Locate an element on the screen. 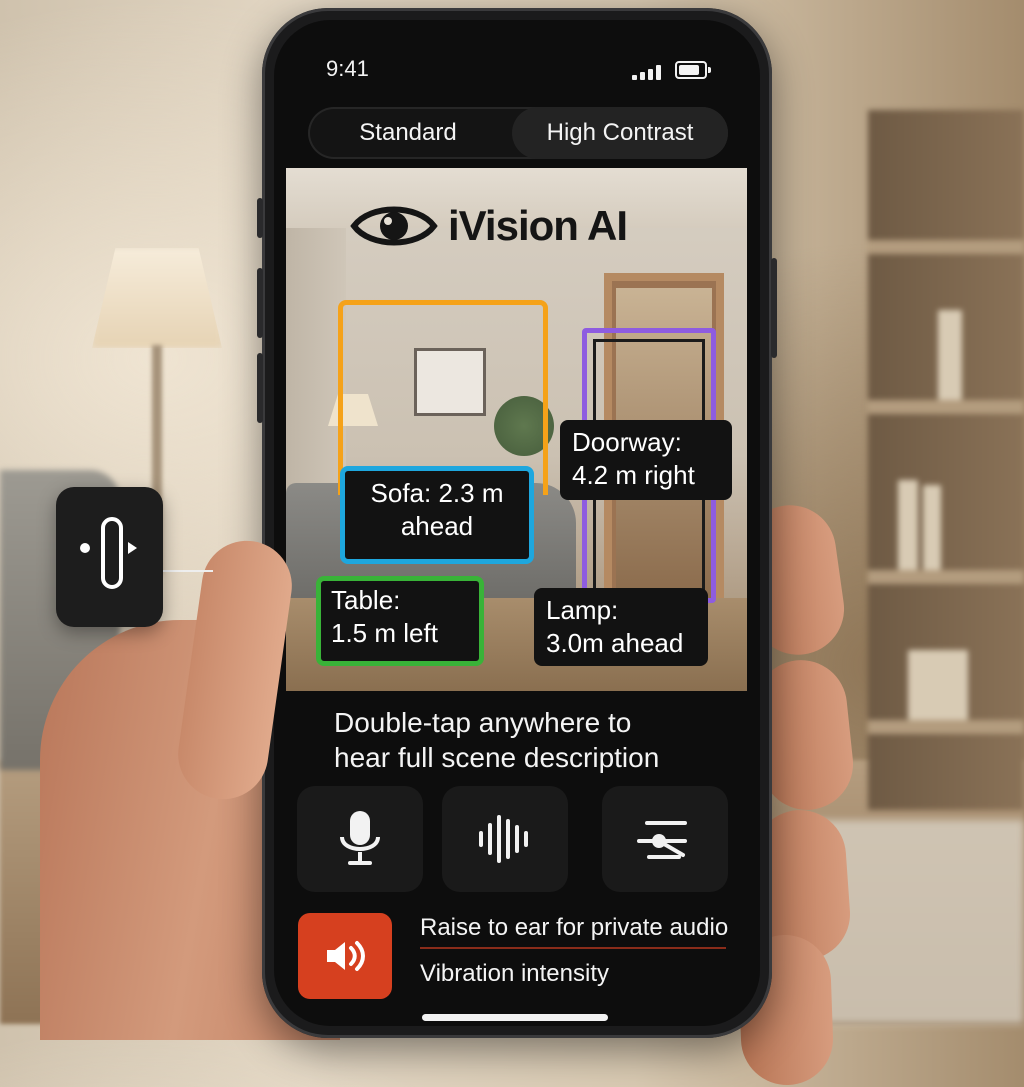  haptic-dot-left is located at coordinates (85, 548).